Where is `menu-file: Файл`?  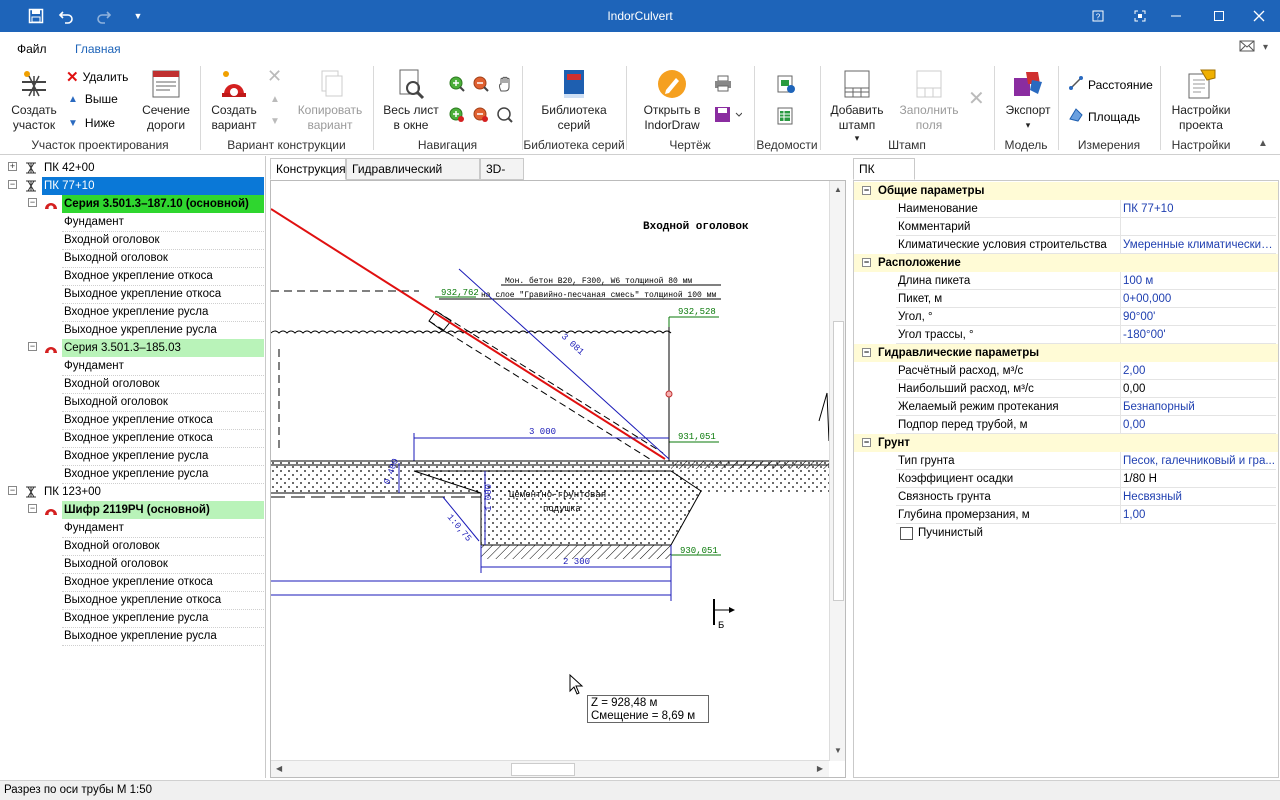 menu-file: Файл is located at coordinates (32, 49).